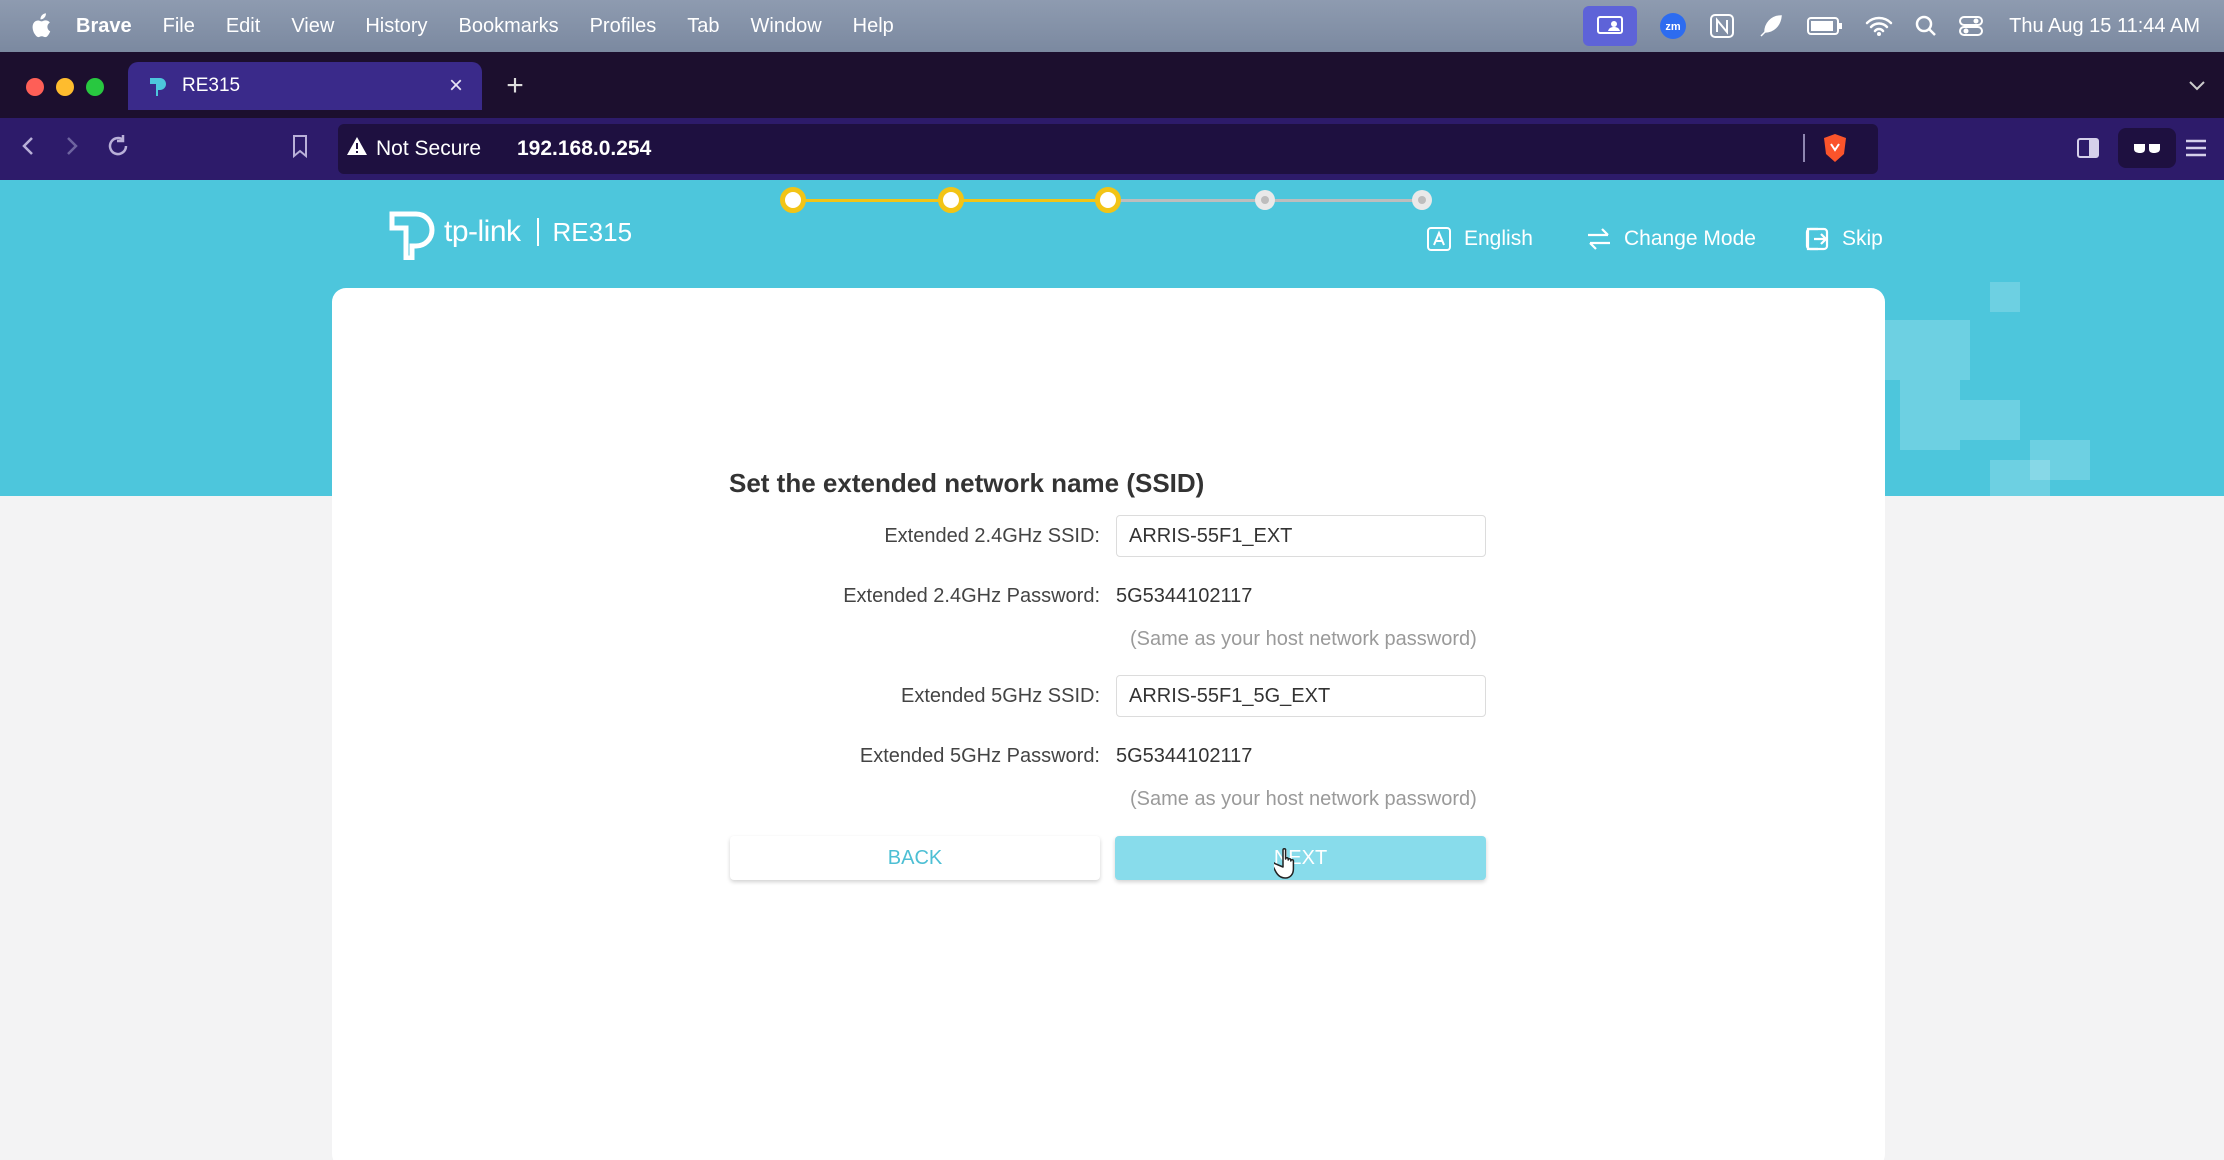  What do you see at coordinates (623, 26) in the screenshot?
I see `menu-profiles: Profiles` at bounding box center [623, 26].